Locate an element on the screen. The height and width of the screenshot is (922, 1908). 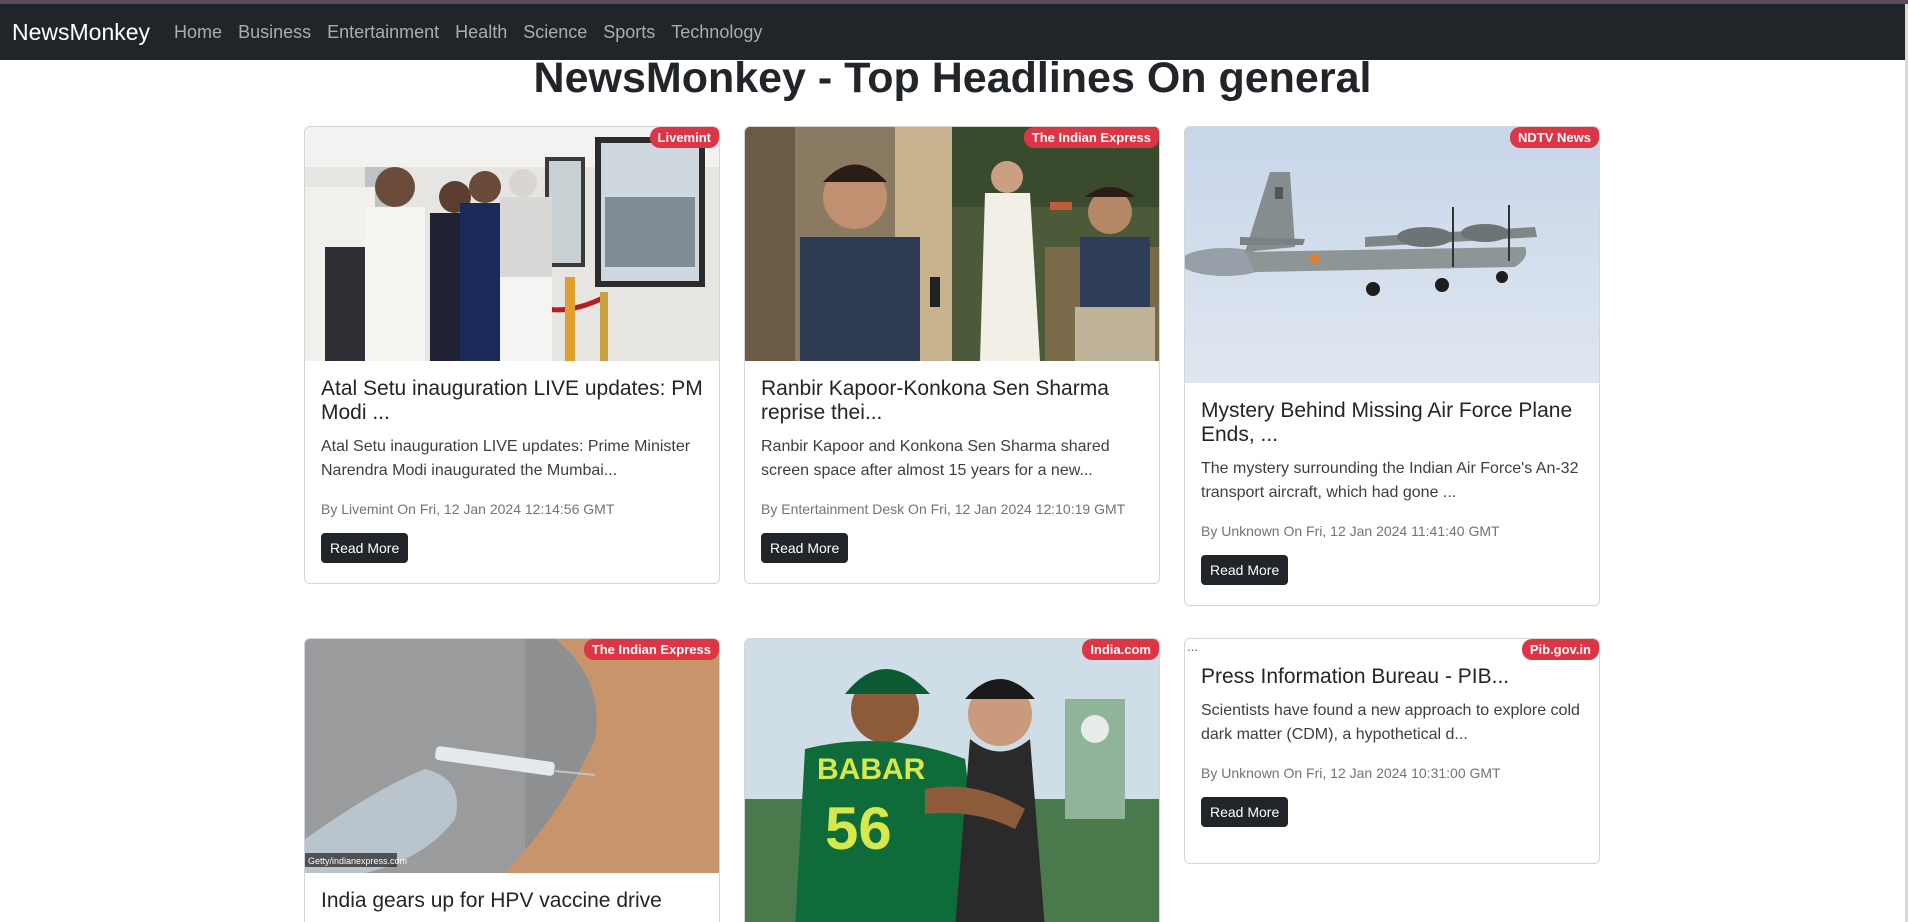
source-badge: Pib.gov.in is located at coordinates (1560, 649).